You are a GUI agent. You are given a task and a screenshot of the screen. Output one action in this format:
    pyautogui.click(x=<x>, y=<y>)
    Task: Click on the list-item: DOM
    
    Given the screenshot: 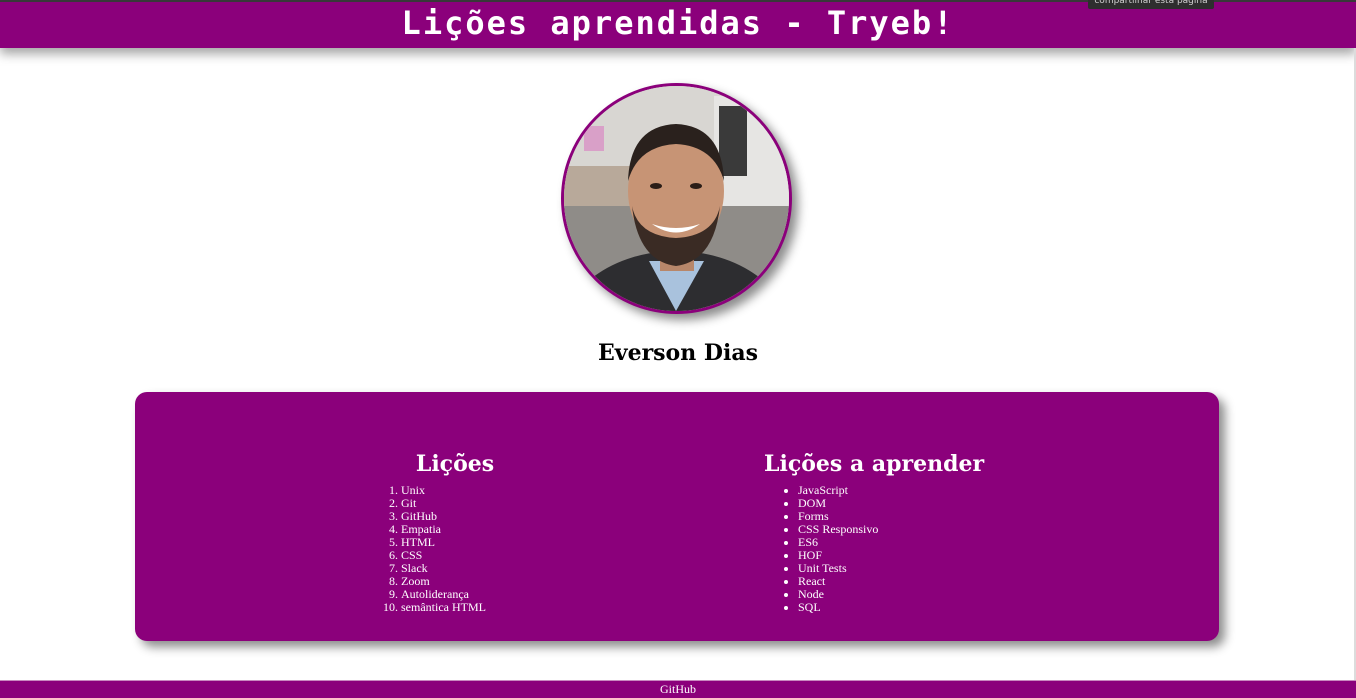 What is the action you would take?
    pyautogui.click(x=911, y=503)
    